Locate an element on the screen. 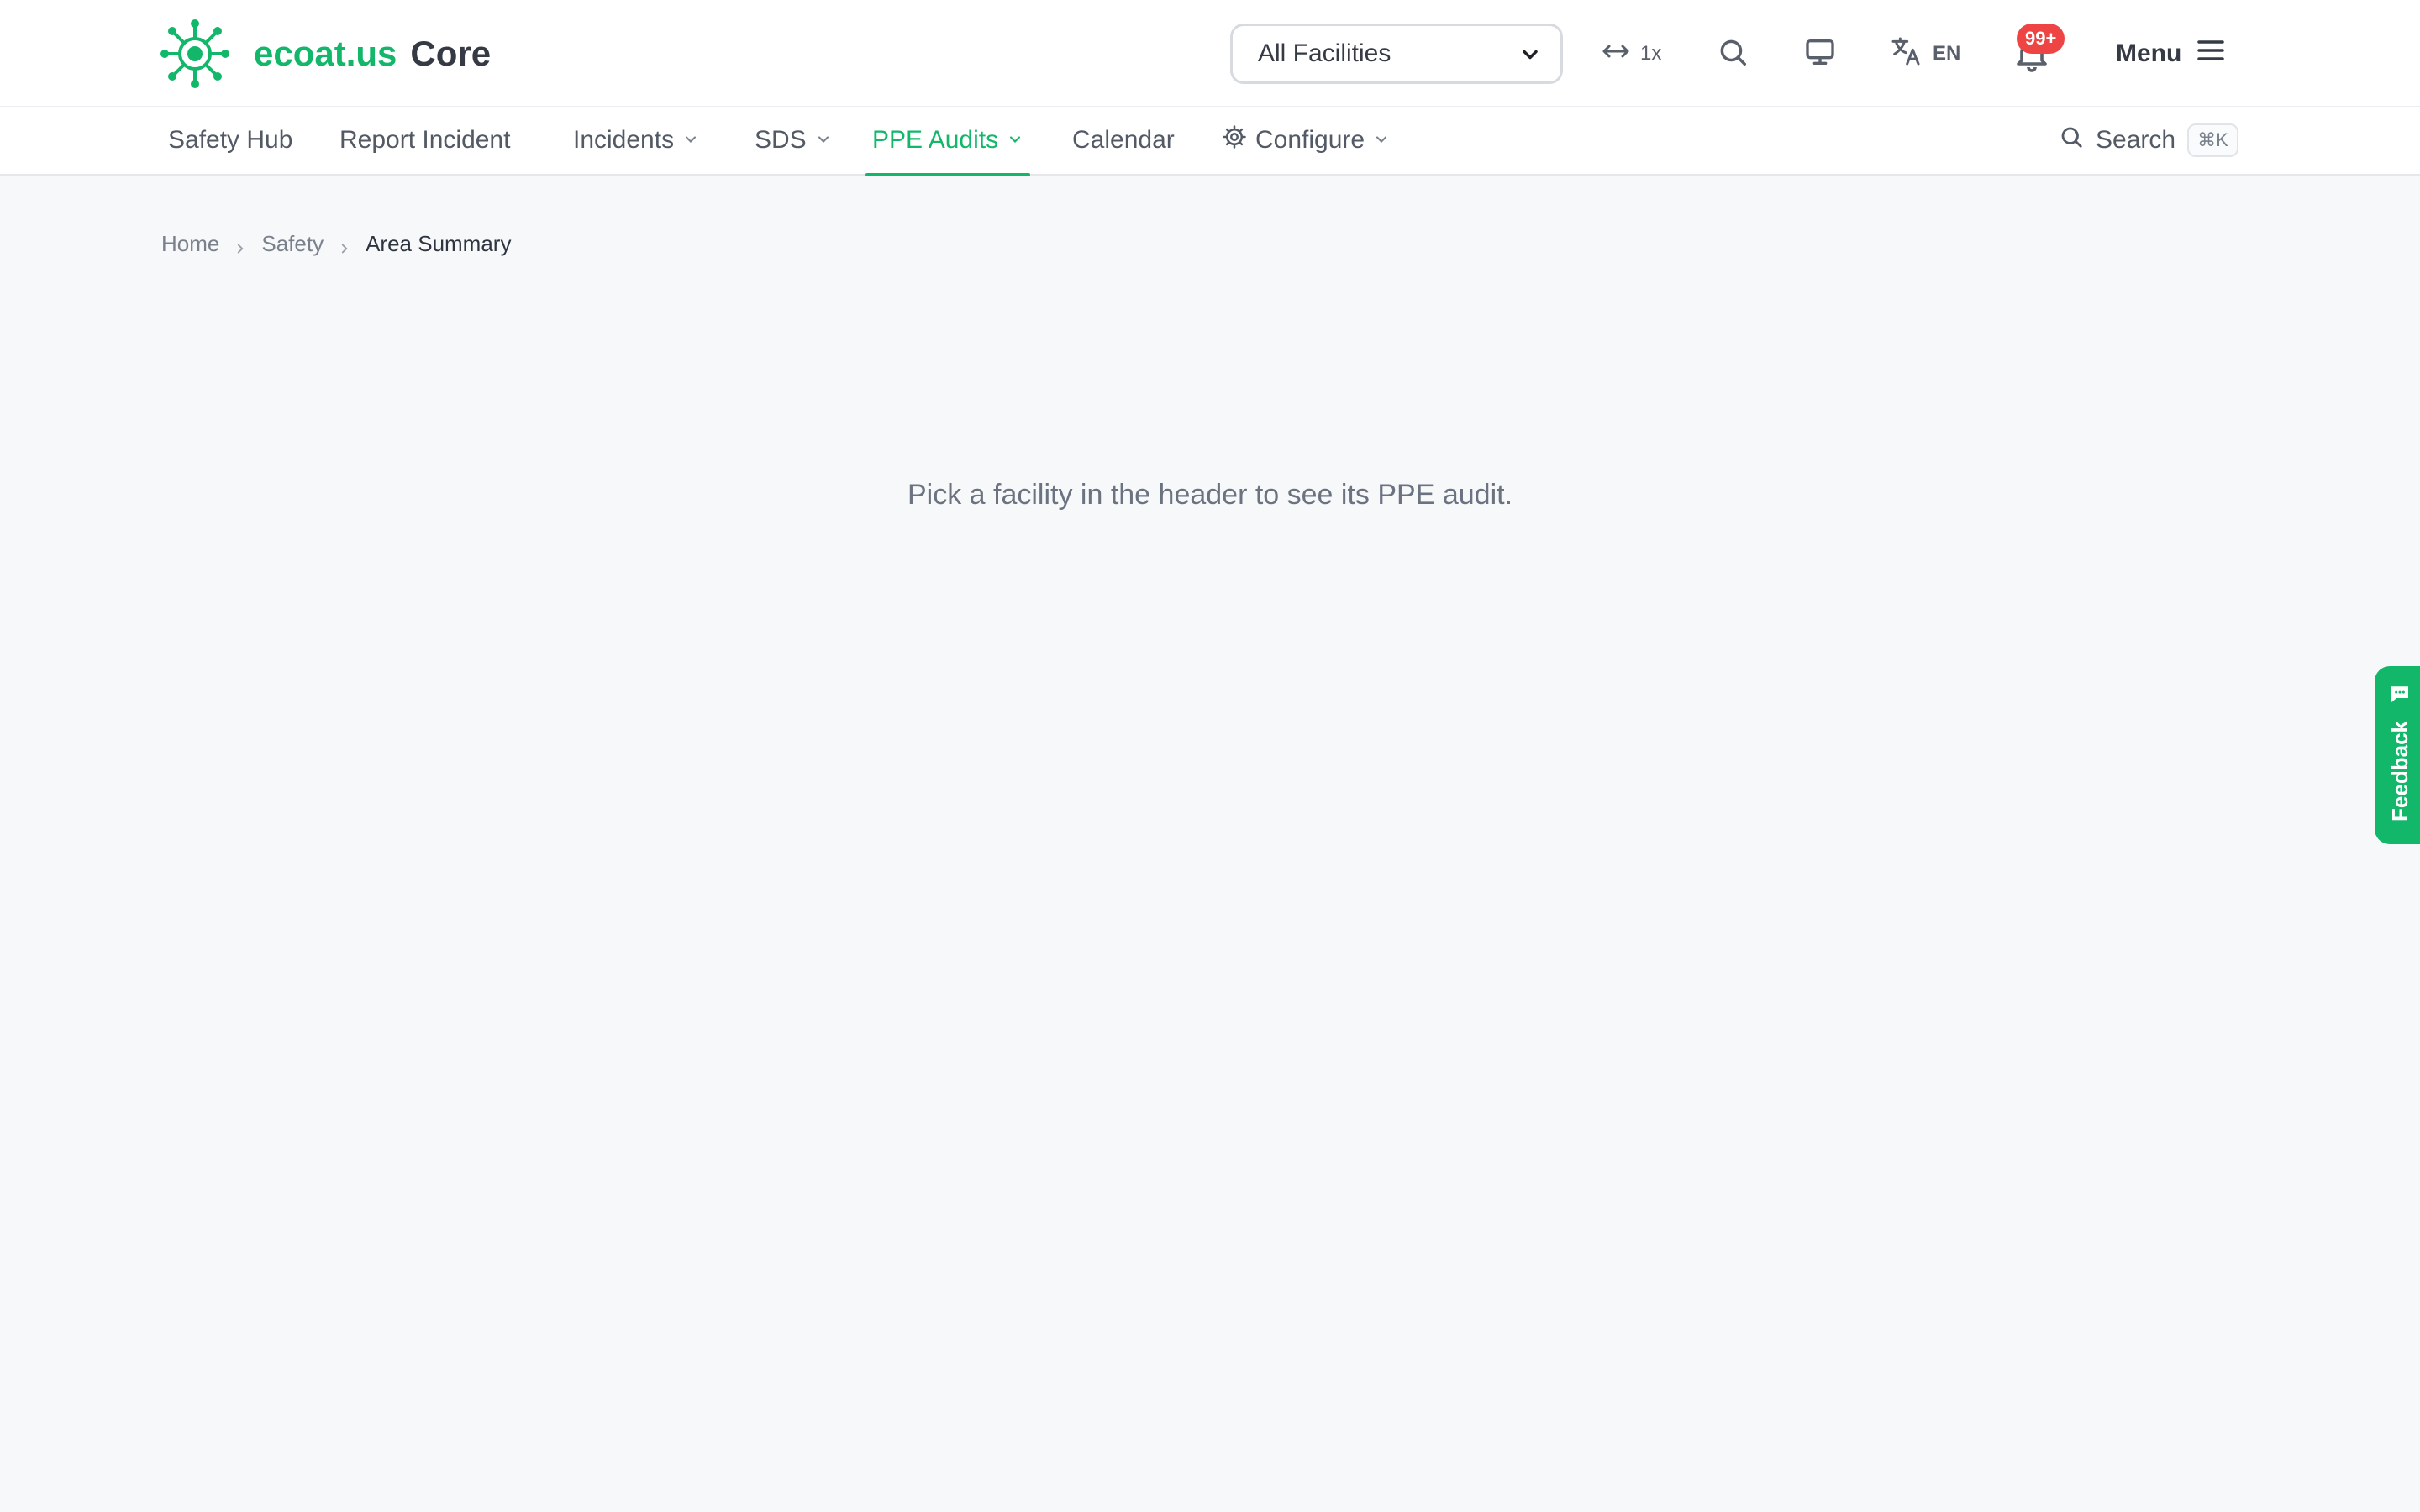 The width and height of the screenshot is (2420, 1512). main-menu-button: Menu is located at coordinates (2170, 54).